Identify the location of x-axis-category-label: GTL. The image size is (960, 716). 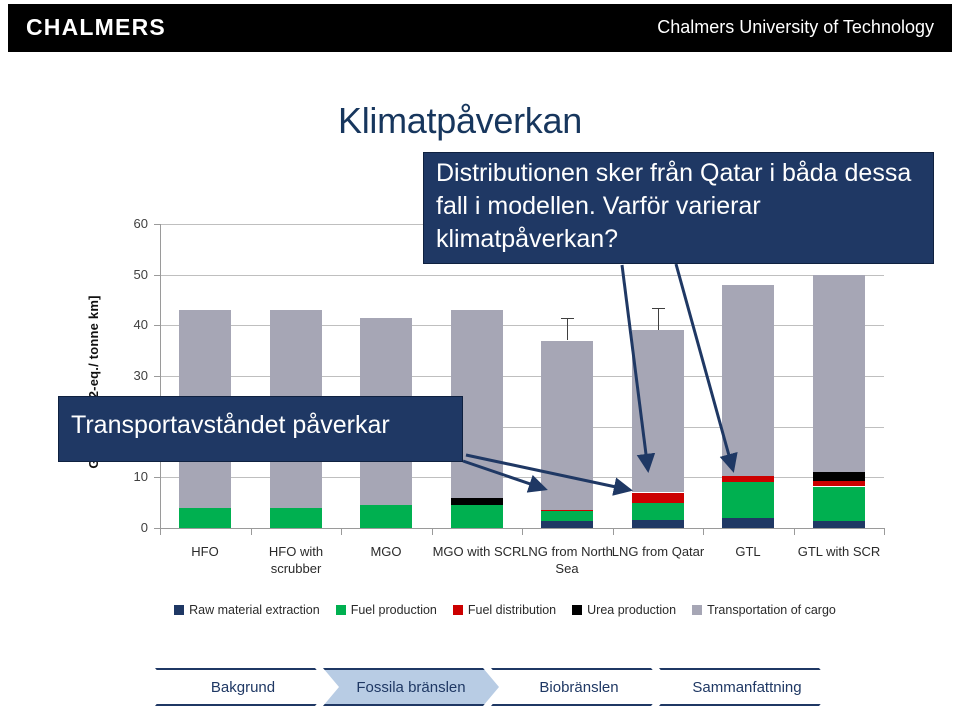
(748, 551).